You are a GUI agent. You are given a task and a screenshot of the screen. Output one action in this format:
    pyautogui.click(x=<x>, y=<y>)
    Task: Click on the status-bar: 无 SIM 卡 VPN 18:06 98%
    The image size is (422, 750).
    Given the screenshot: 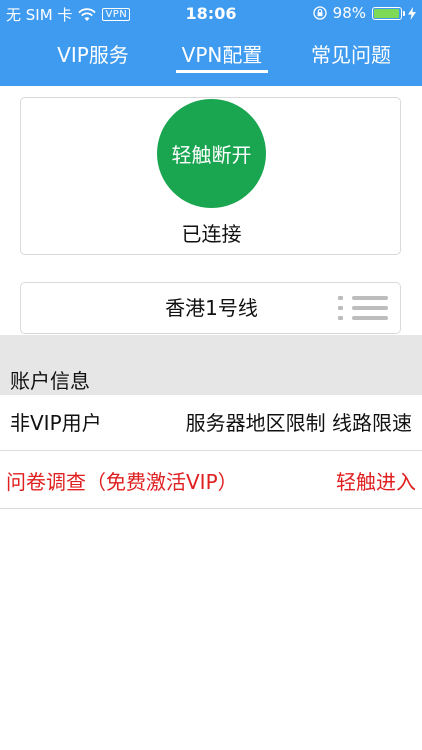 What is the action you would take?
    pyautogui.click(x=211, y=14)
    